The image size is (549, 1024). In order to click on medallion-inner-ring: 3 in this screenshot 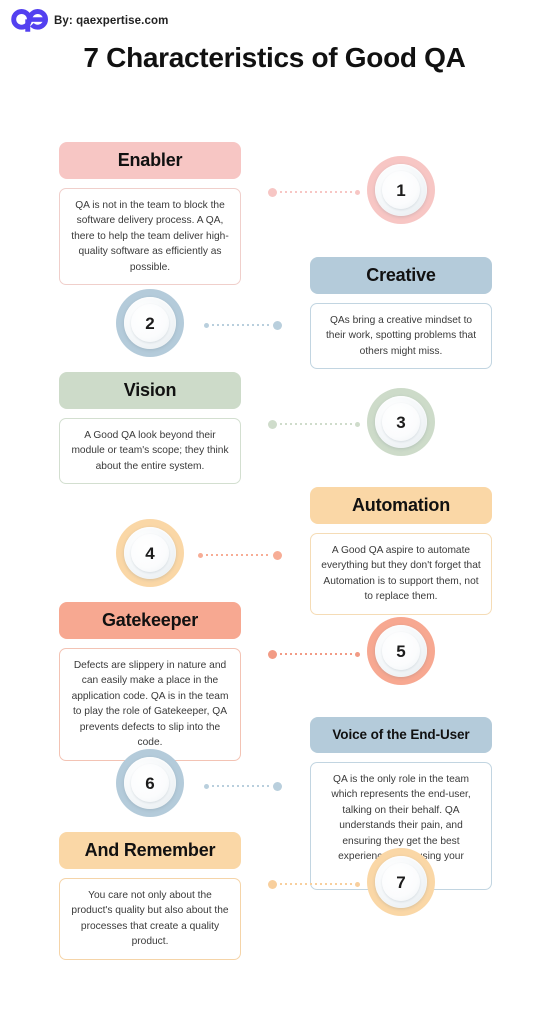, I will do `click(401, 422)`.